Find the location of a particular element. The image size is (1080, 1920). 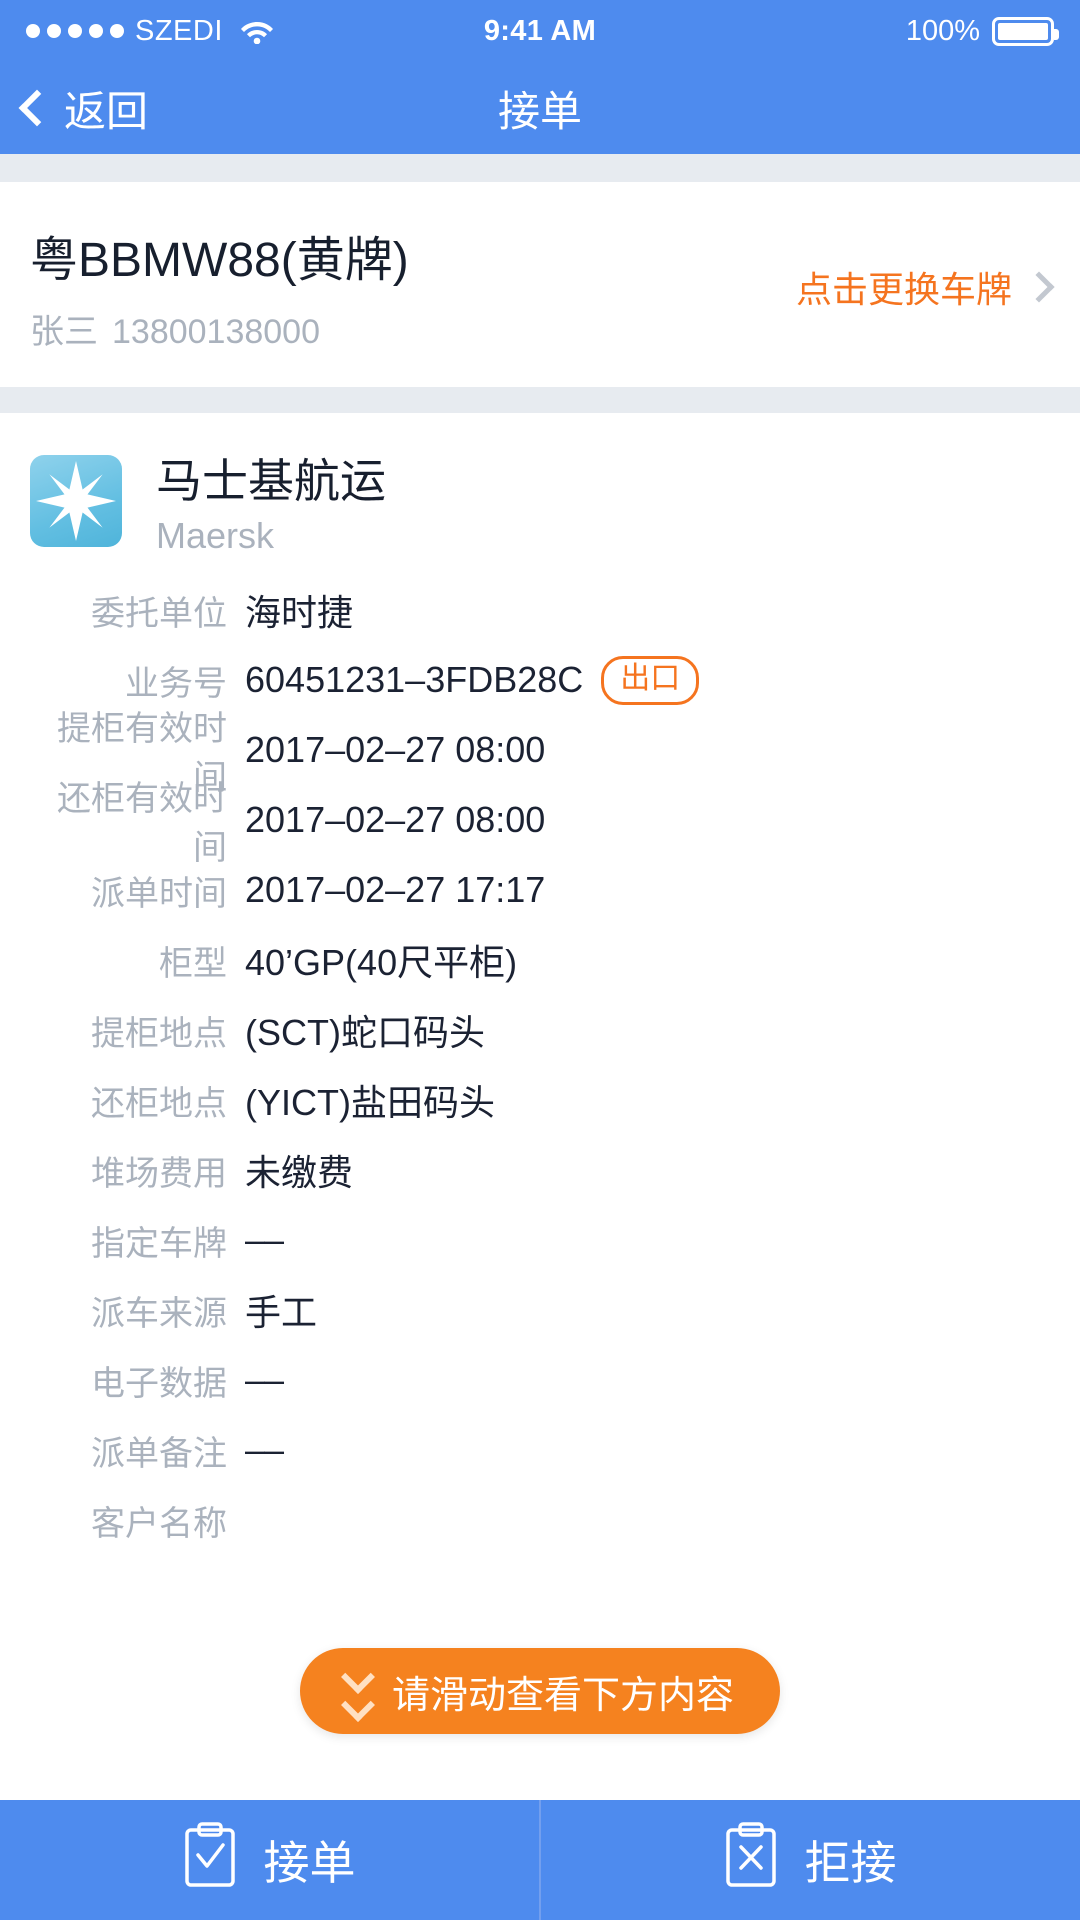

detail-row-electronic-data: 电子数据 –– is located at coordinates (540, 1380).